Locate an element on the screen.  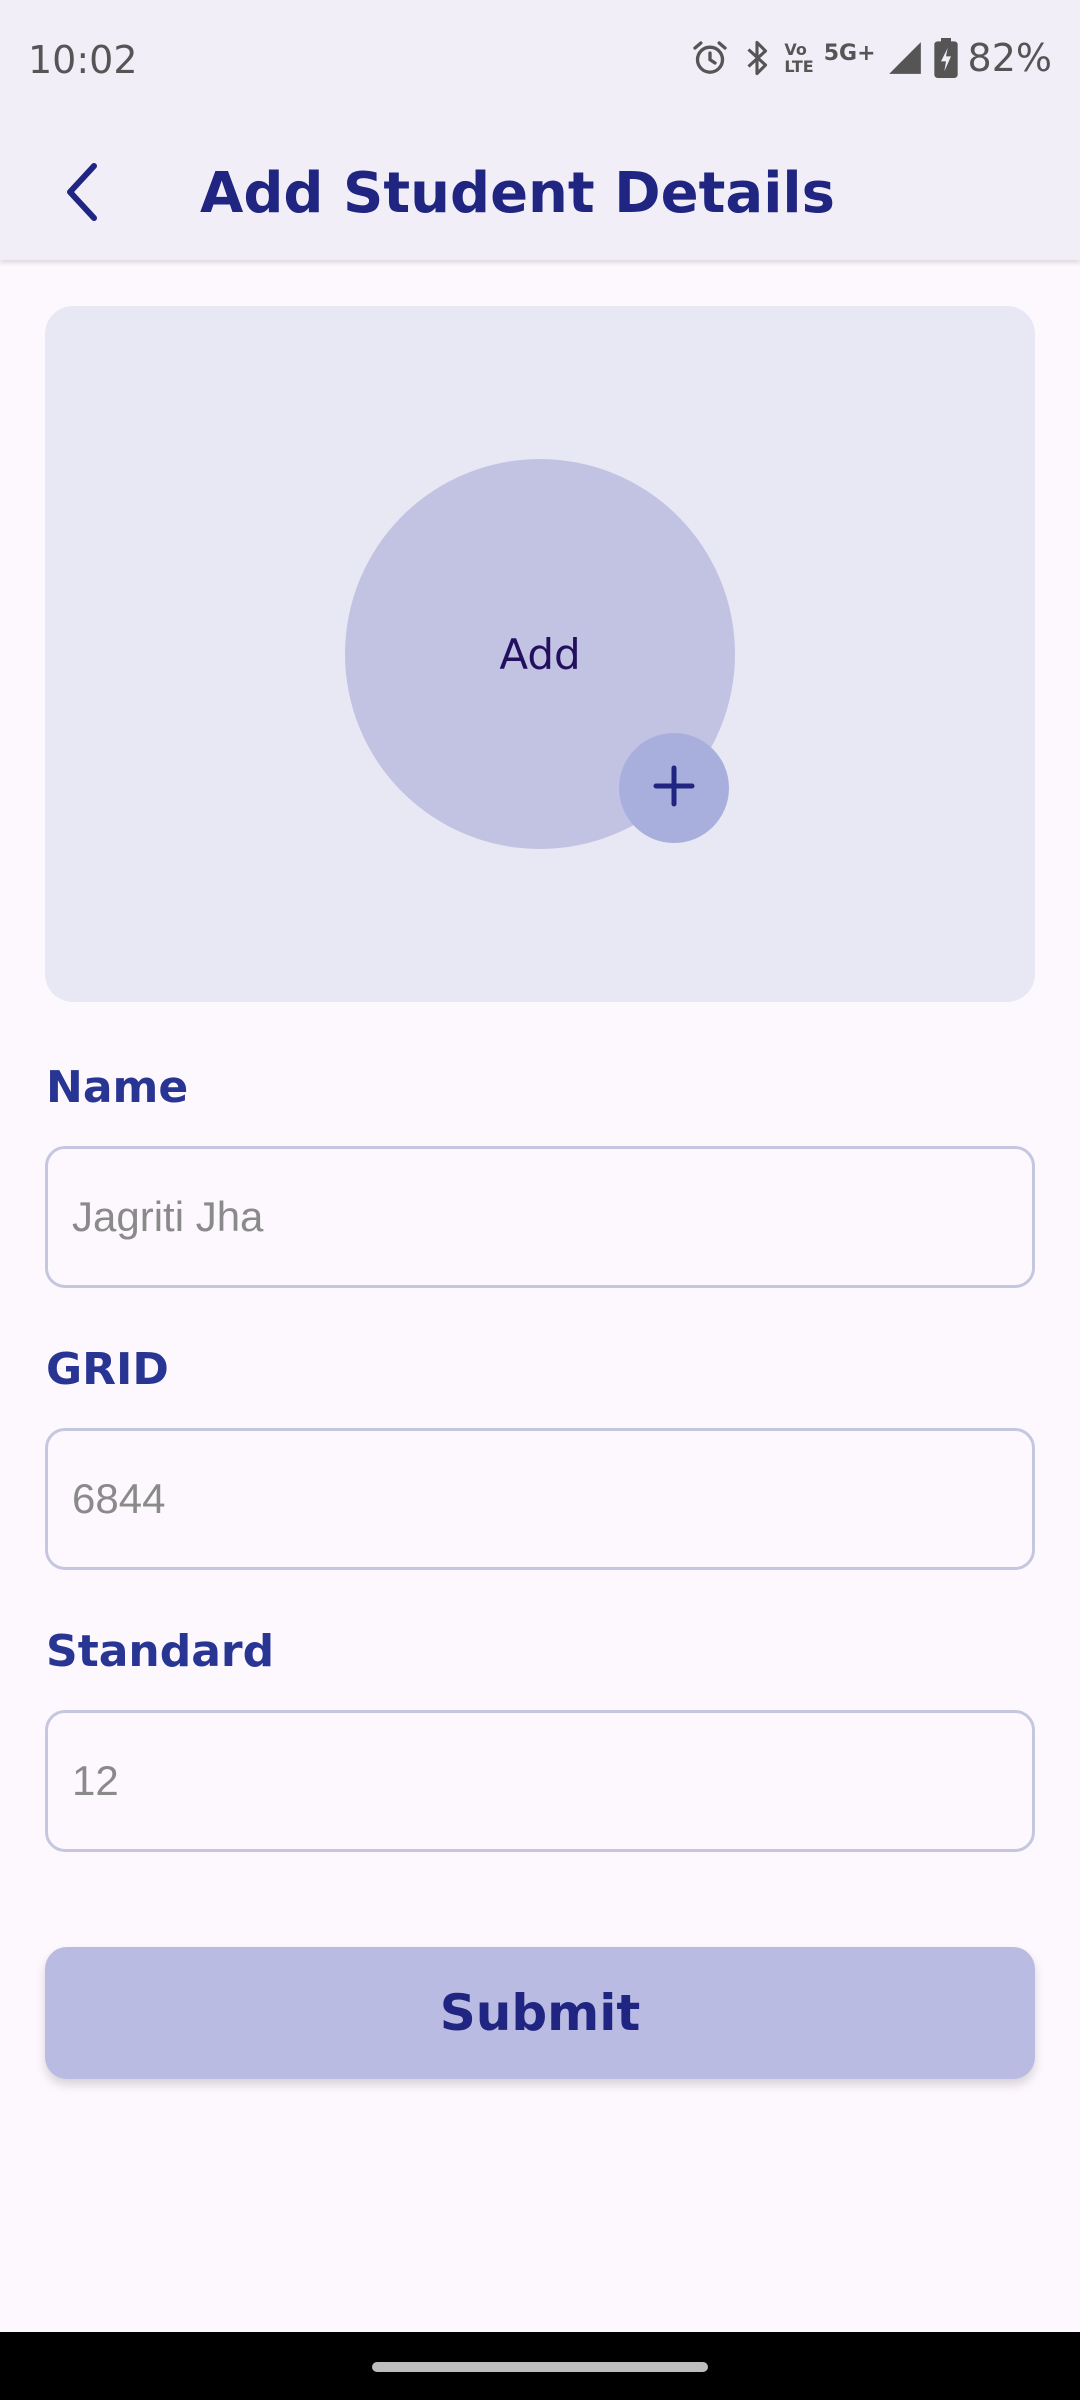
signal-icon is located at coordinates (905, 58).